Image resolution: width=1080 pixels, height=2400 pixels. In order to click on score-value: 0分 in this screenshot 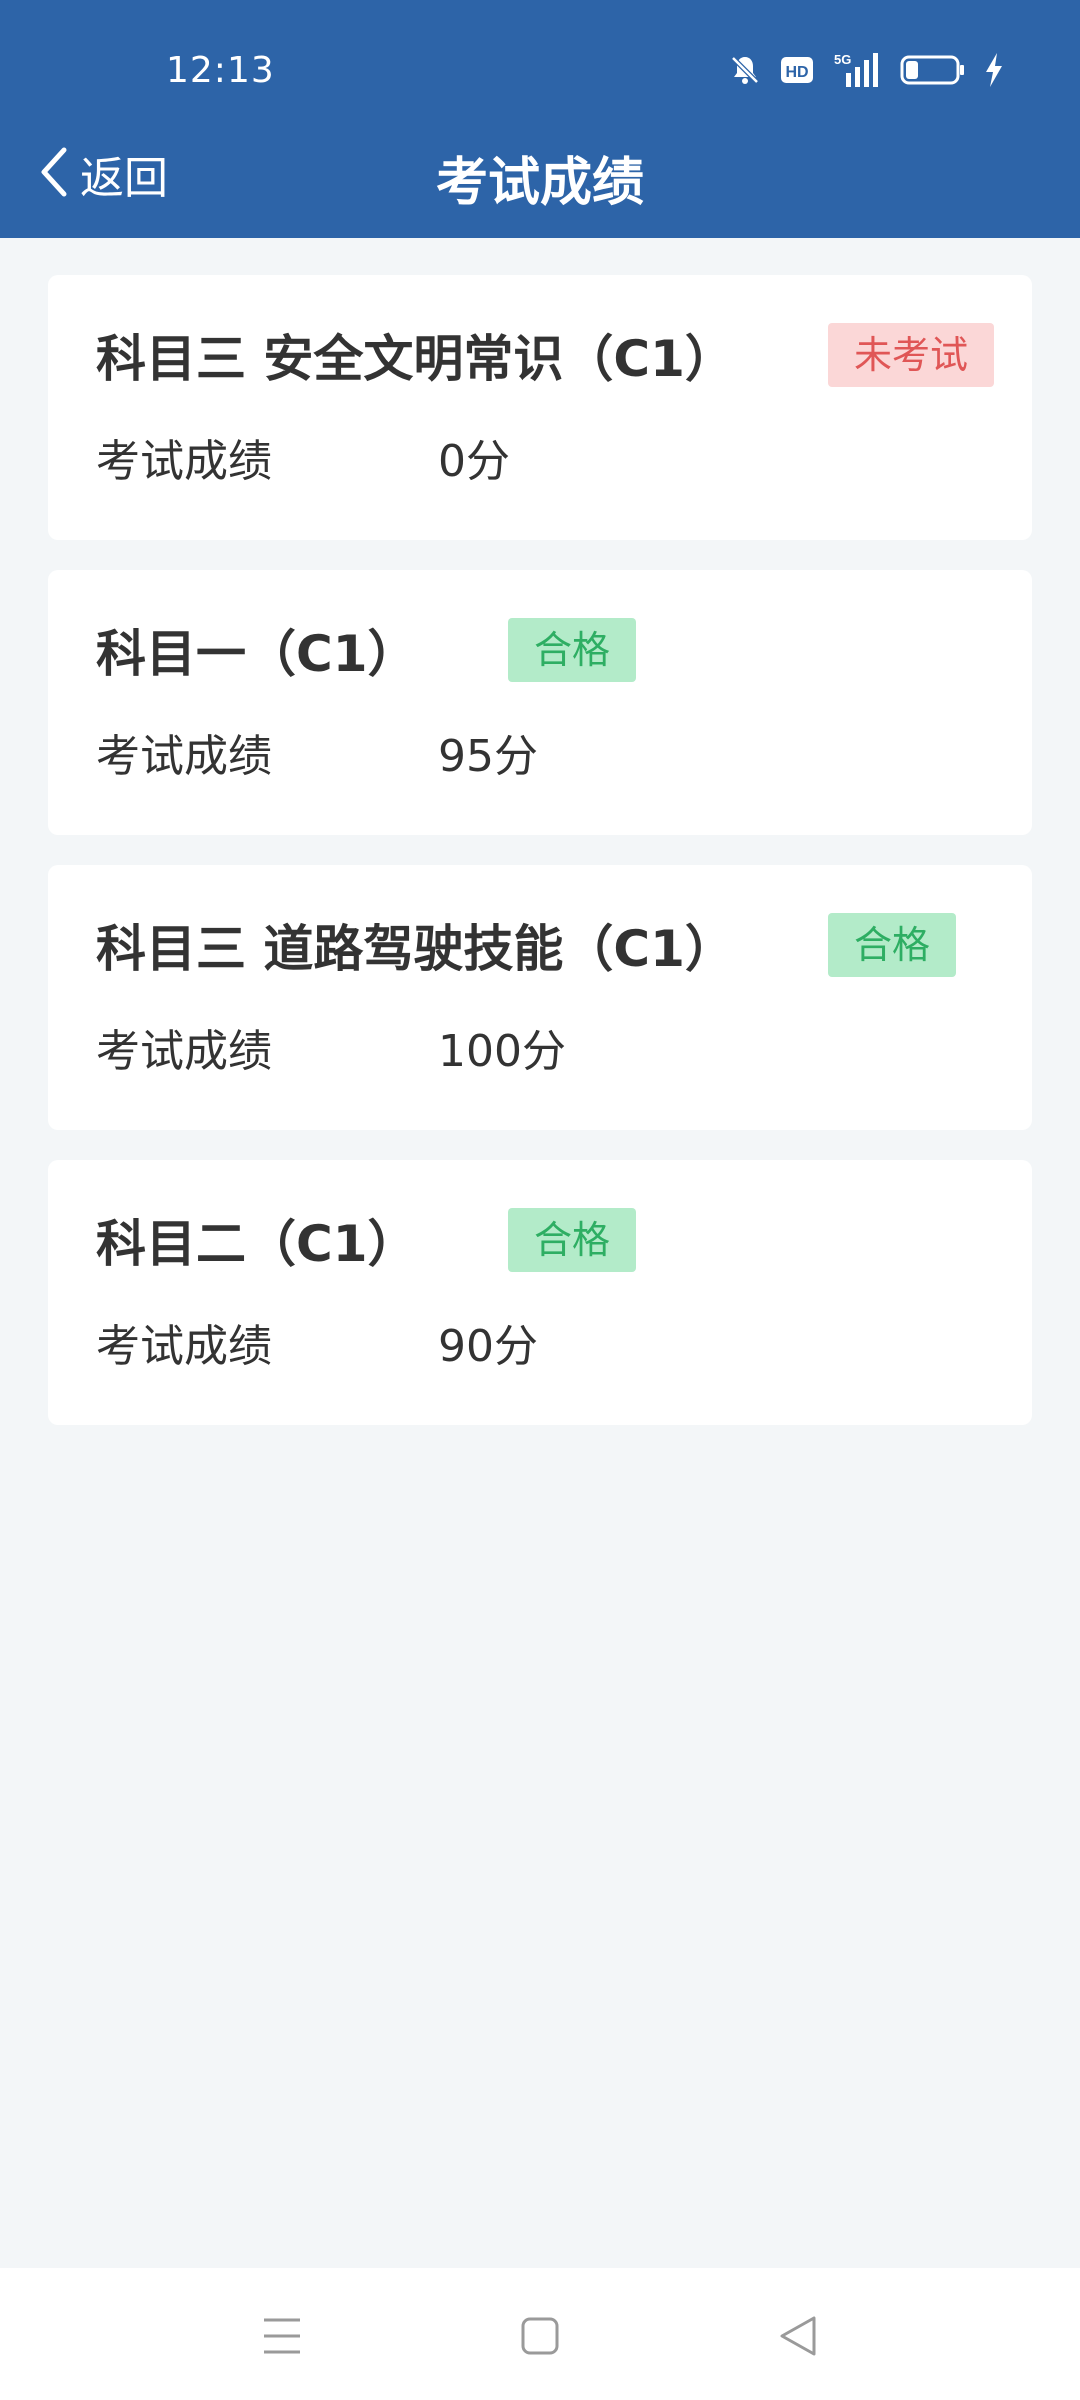, I will do `click(474, 461)`.